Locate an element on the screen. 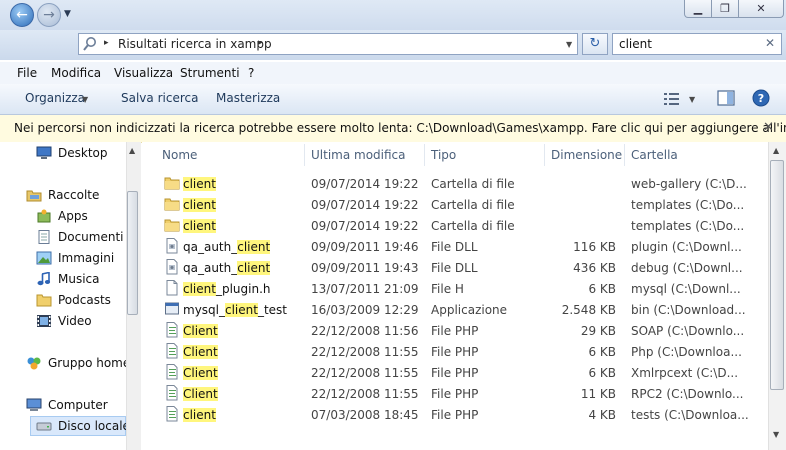  search-icon is located at coordinates (89, 44).